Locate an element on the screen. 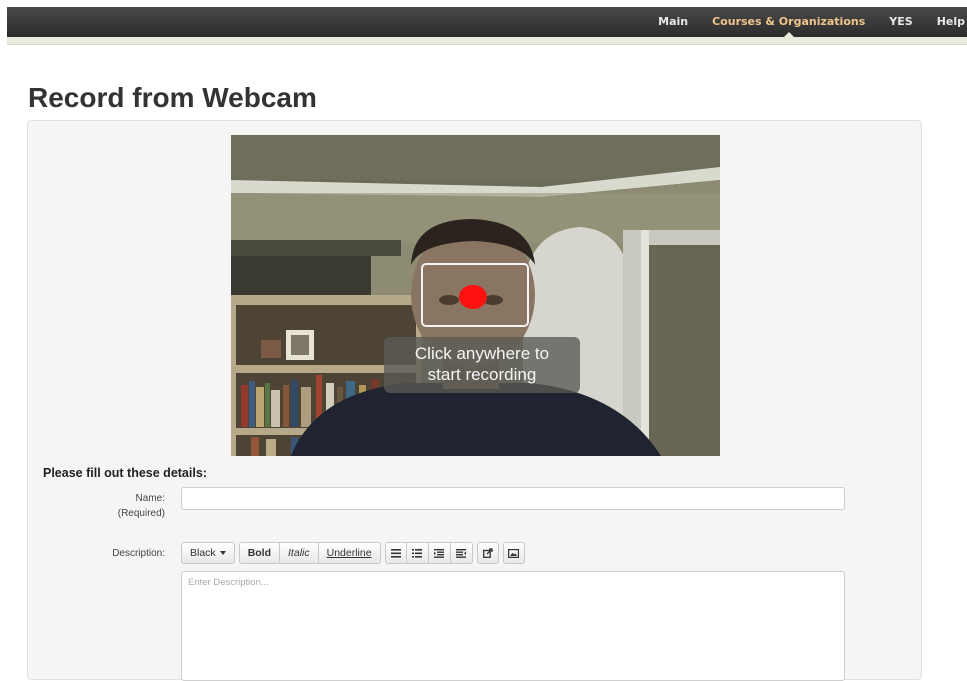 This screenshot has height=681, width=967. outdent-button is located at coordinates (439, 553).